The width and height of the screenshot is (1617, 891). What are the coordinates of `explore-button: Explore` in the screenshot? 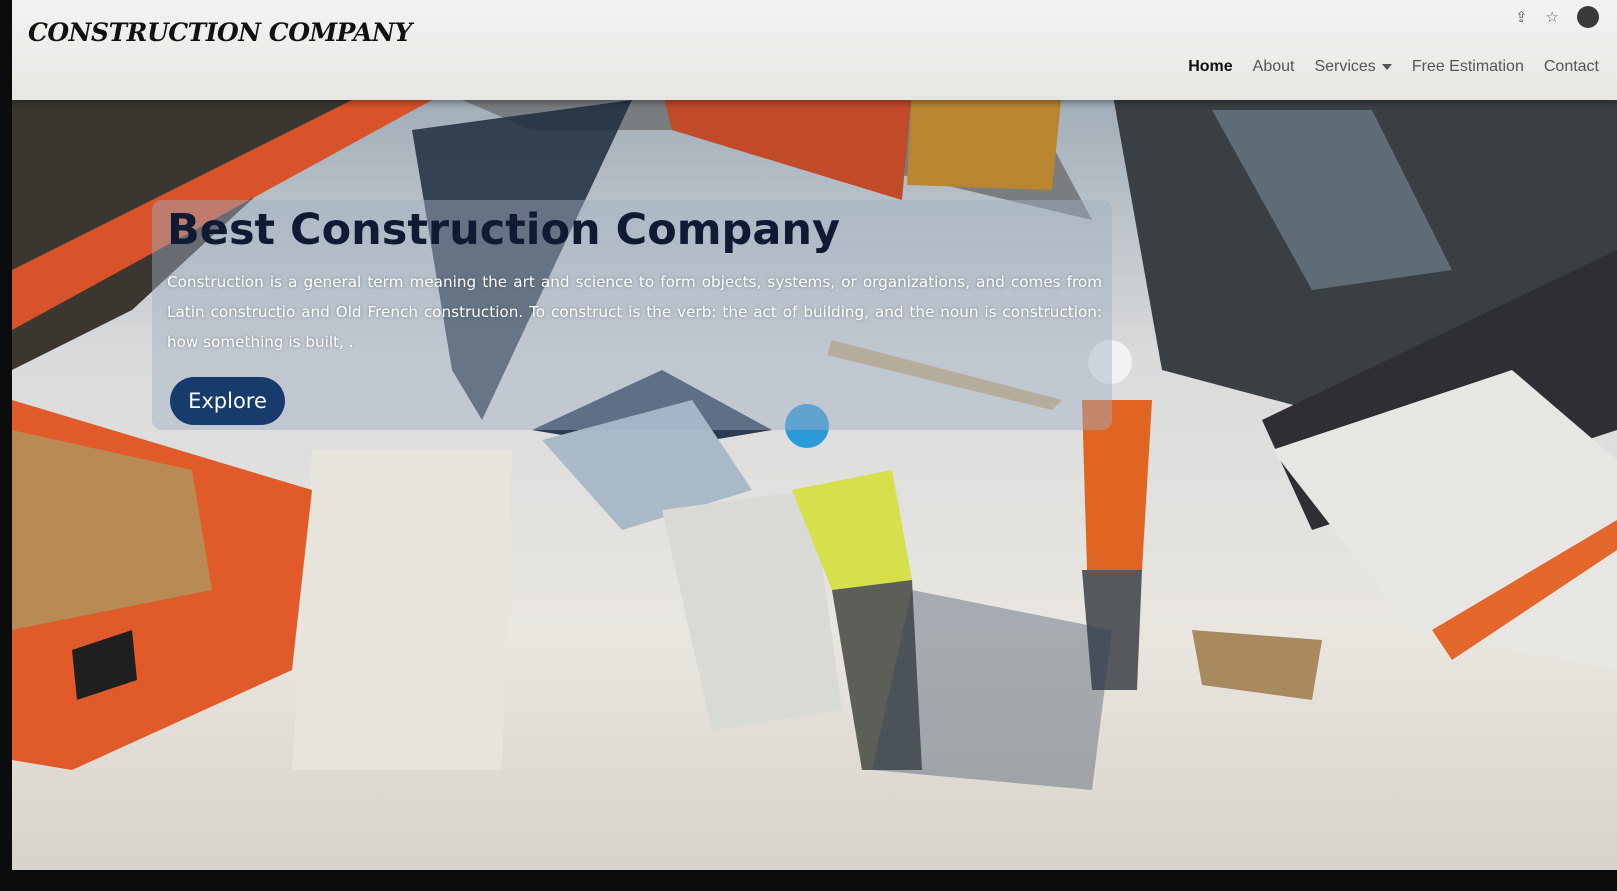 It's located at (227, 401).